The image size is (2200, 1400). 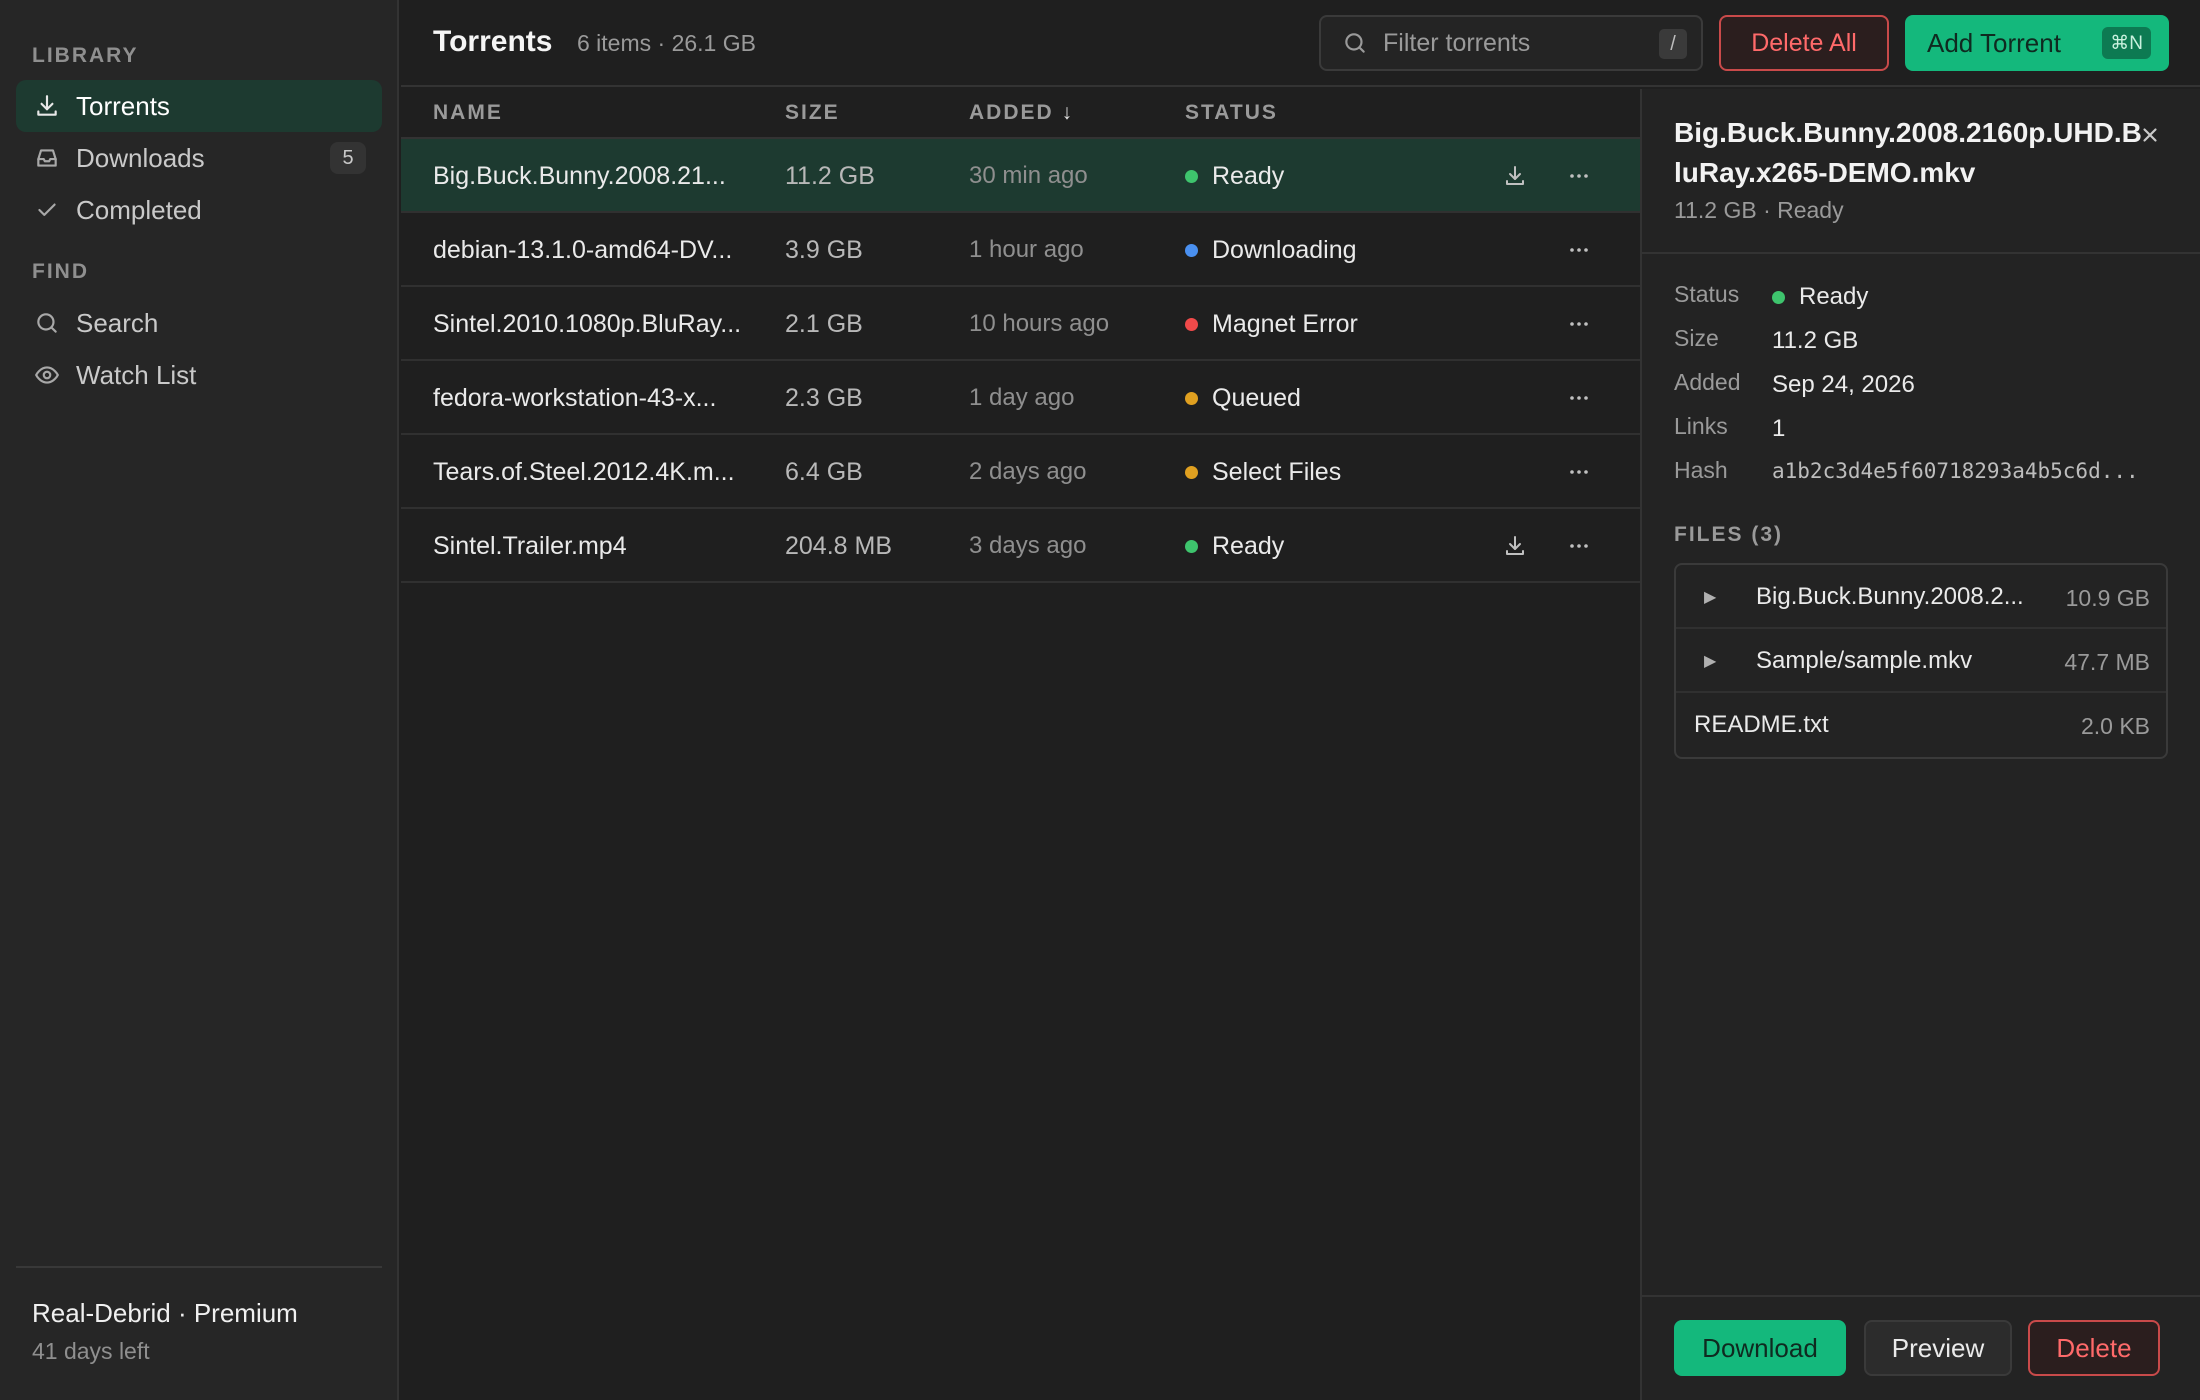 What do you see at coordinates (530, 545) in the screenshot?
I see `torrent-name: Sintel.Trailer.mp4` at bounding box center [530, 545].